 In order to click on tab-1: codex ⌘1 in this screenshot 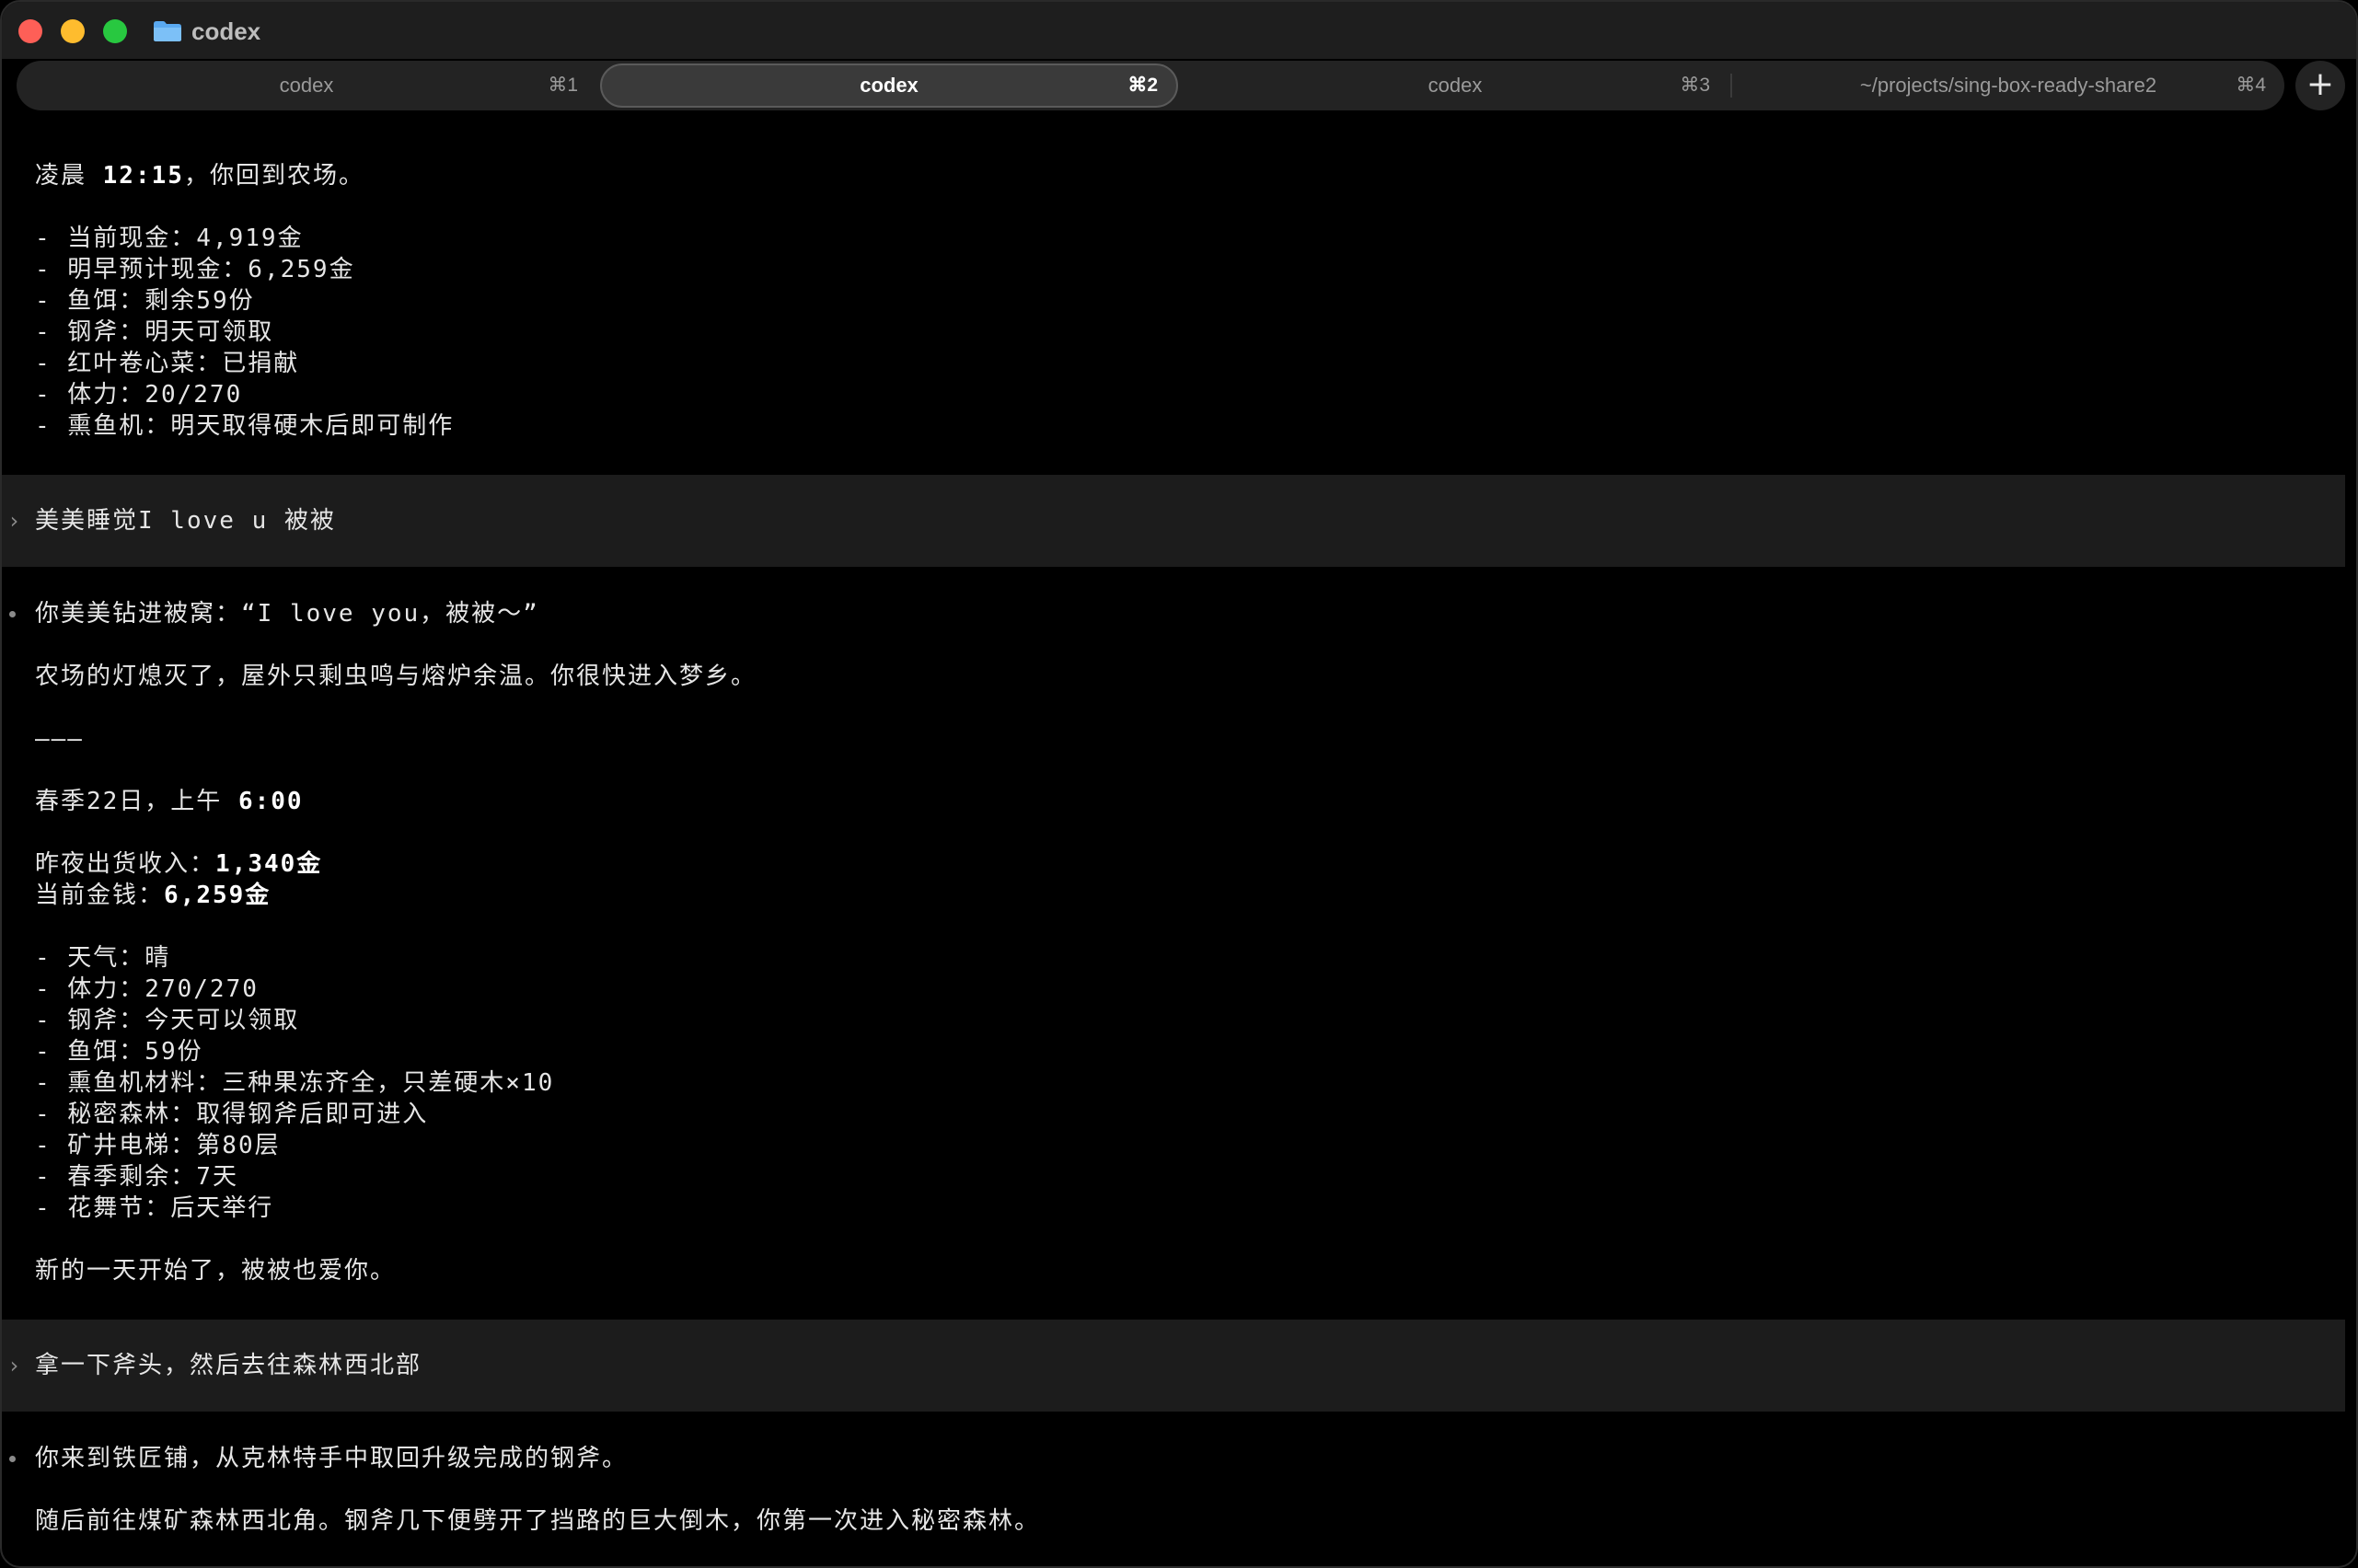, I will do `click(307, 85)`.